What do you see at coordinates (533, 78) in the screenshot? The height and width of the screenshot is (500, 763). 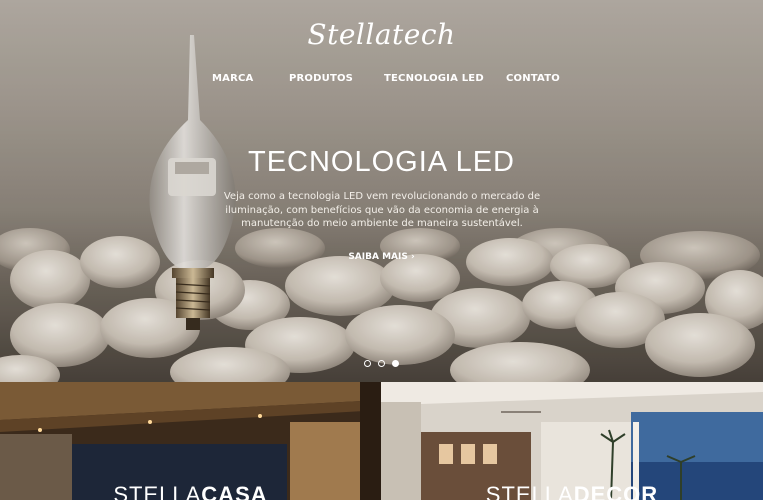 I see `nav-item-contato: CONTATO` at bounding box center [533, 78].